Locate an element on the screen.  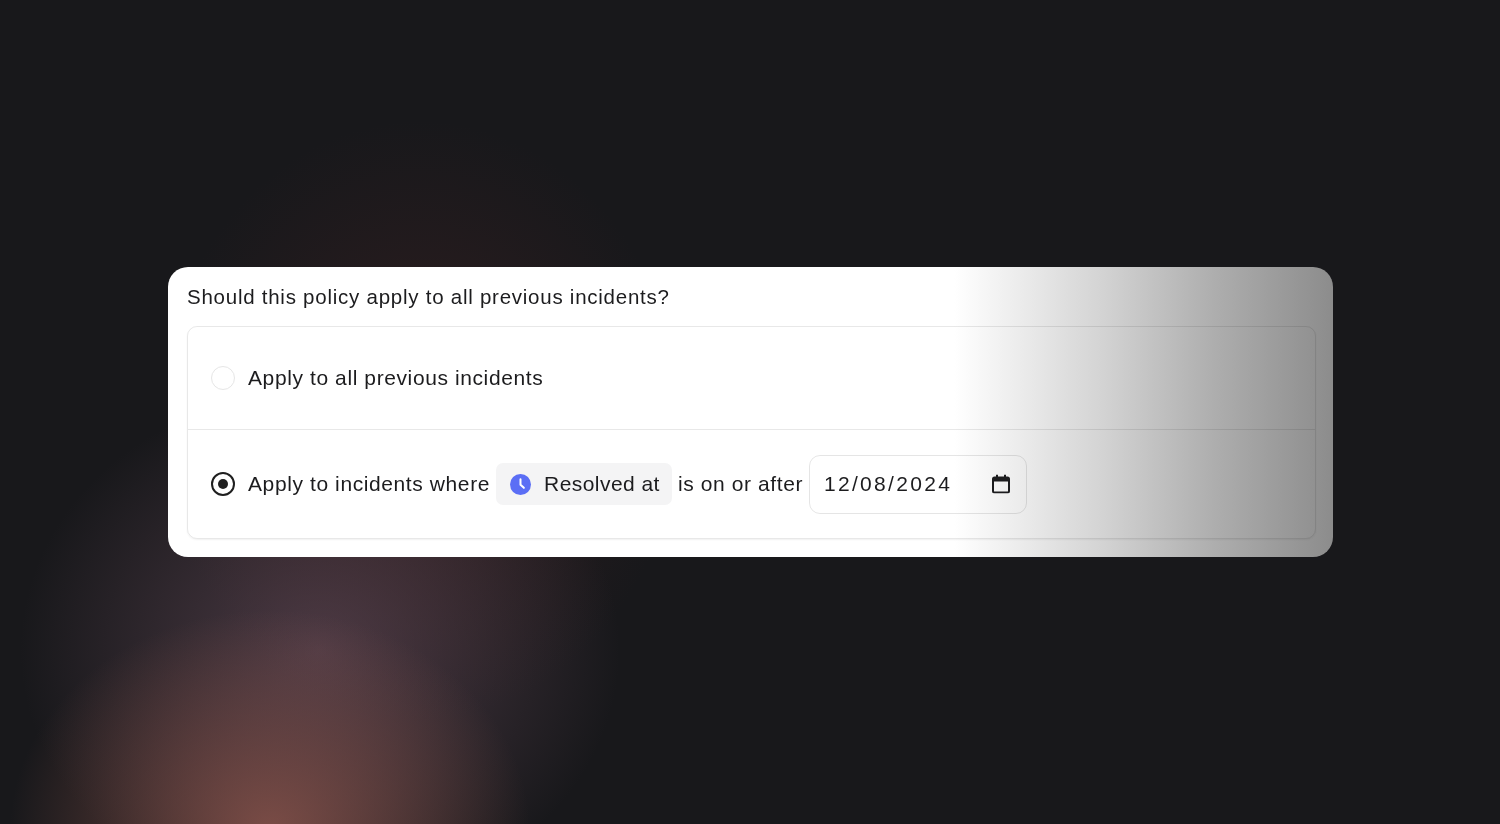
option-label: Apply to incidents where is located at coordinates (369, 484).